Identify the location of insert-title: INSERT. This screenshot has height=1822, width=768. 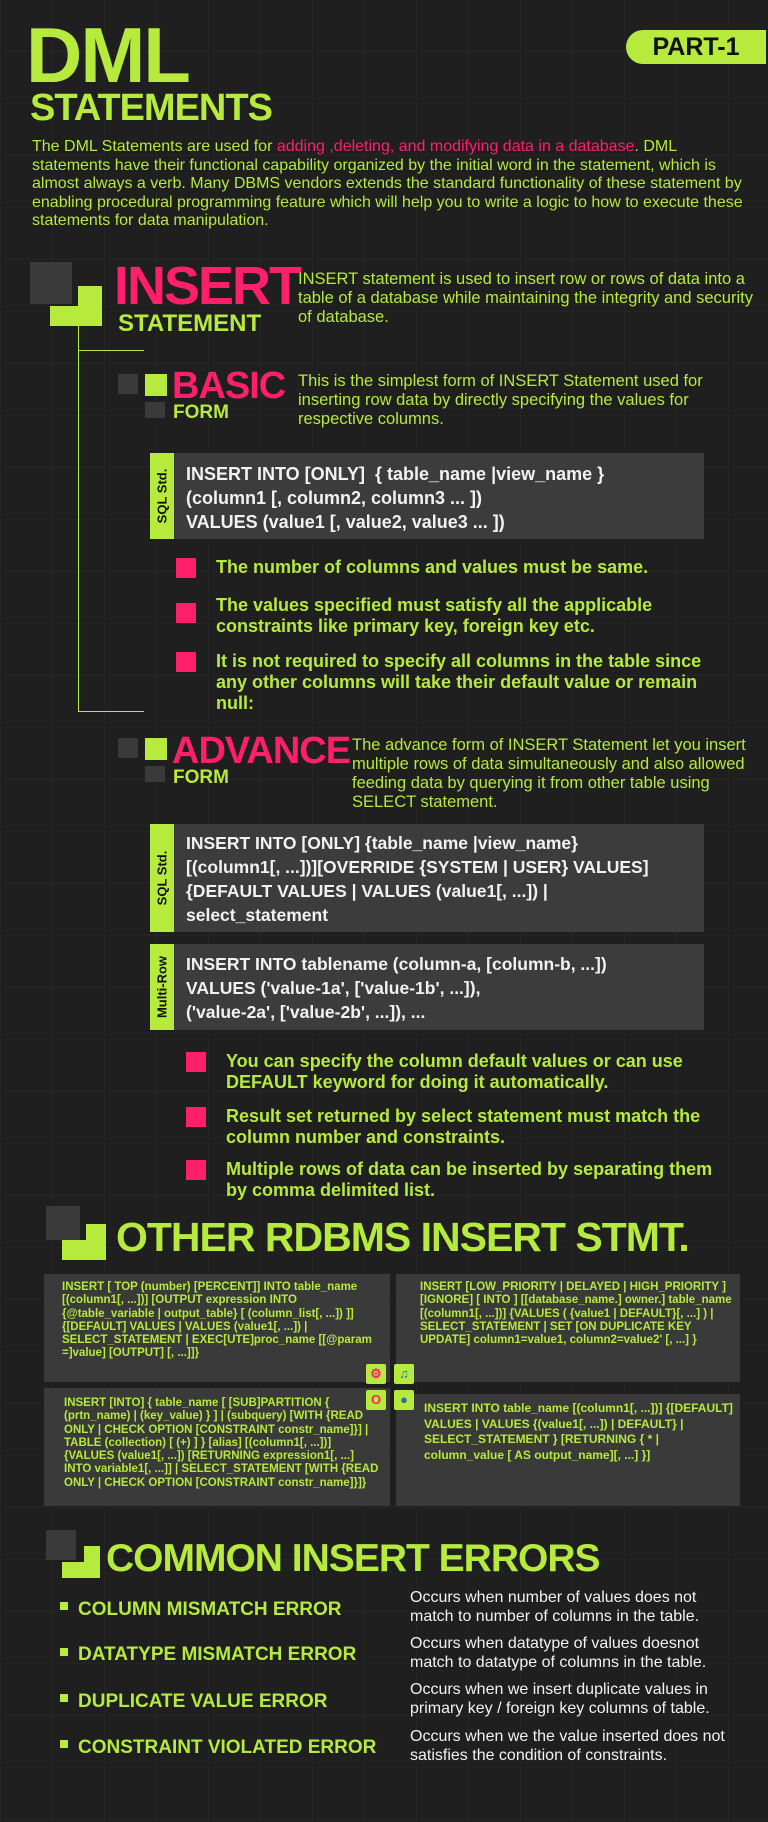
(208, 286).